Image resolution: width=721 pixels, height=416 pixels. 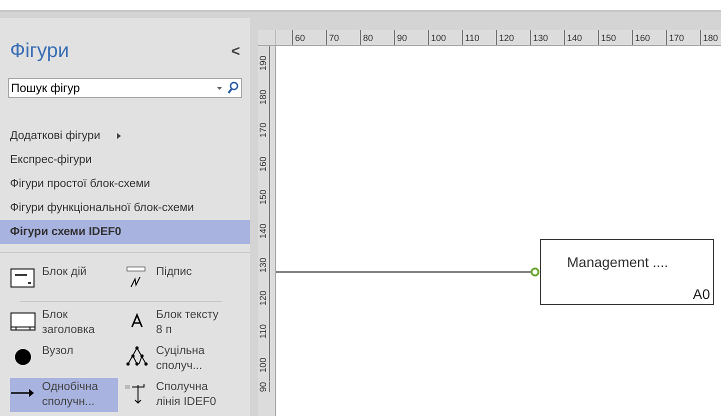 What do you see at coordinates (125, 232) in the screenshot?
I see `category-item: Фігури схеми IDEF0` at bounding box center [125, 232].